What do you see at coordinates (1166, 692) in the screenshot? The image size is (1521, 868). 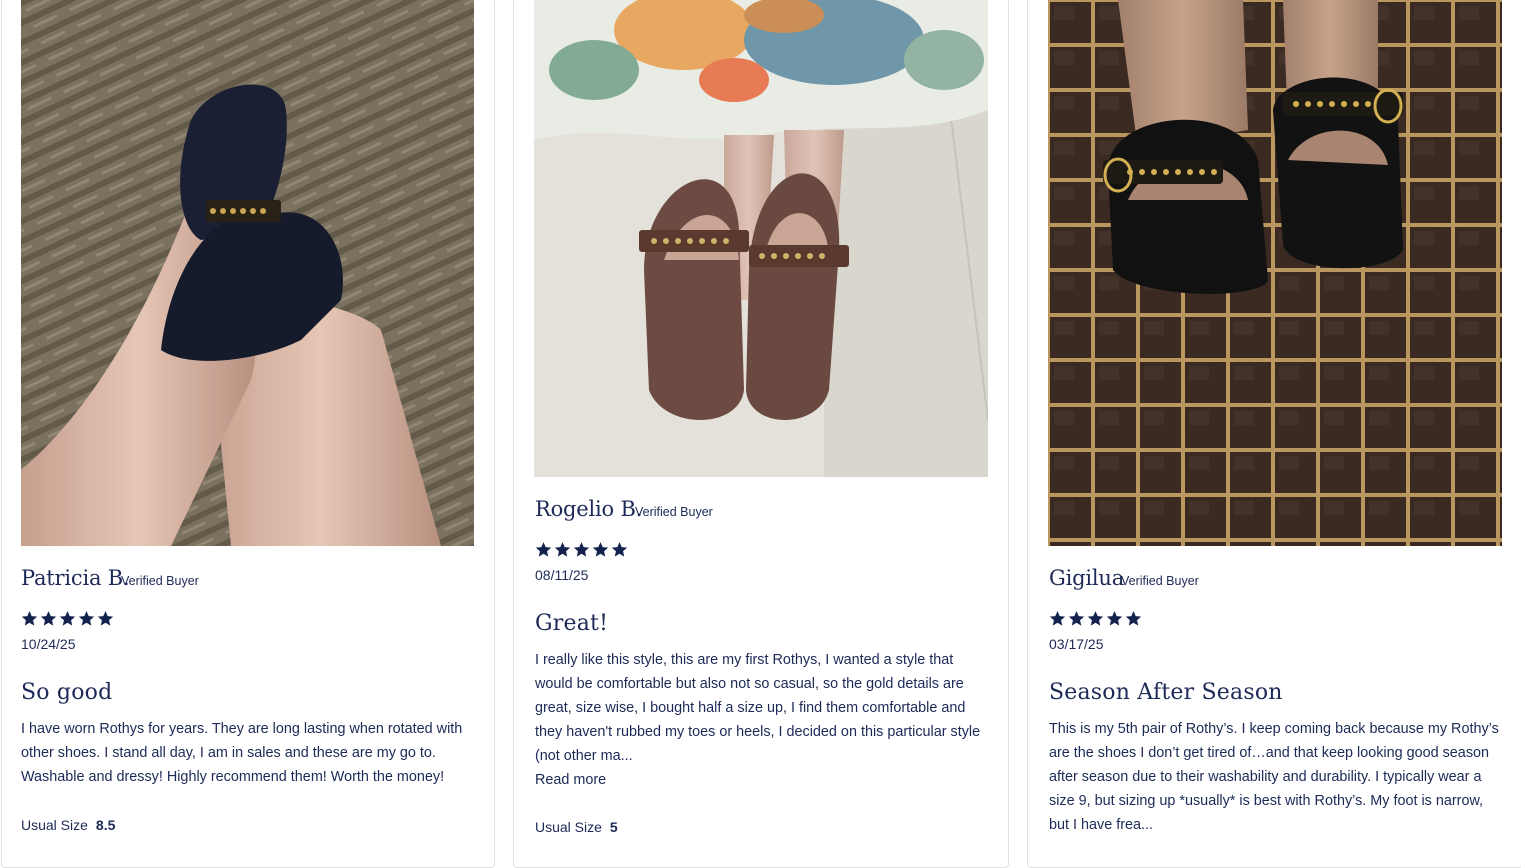 I see `review-title: Season After Season` at bounding box center [1166, 692].